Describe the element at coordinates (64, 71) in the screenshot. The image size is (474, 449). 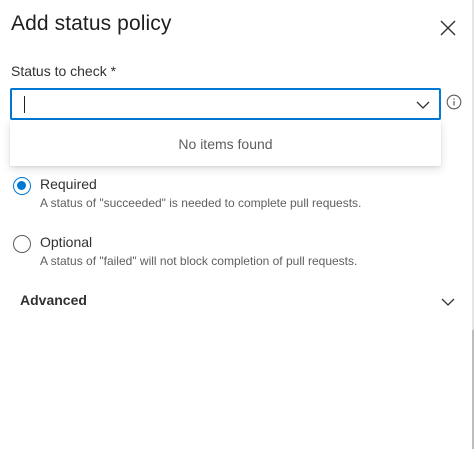
I see `status-to-check-label: Status to check *` at that location.